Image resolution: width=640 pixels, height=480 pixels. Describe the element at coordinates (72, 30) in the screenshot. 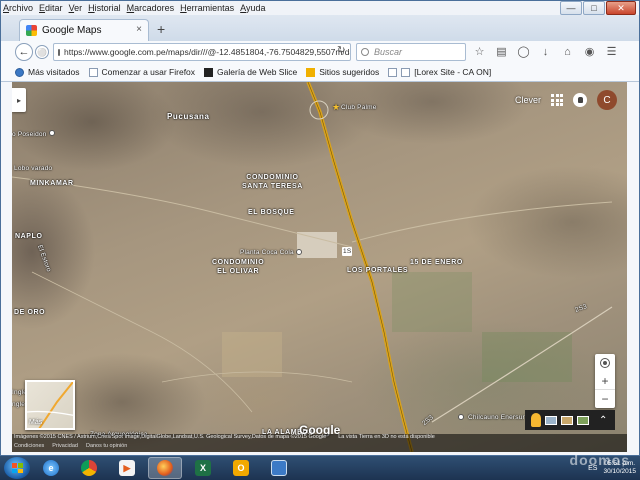

I see `tab-title: Google Maps` at that location.